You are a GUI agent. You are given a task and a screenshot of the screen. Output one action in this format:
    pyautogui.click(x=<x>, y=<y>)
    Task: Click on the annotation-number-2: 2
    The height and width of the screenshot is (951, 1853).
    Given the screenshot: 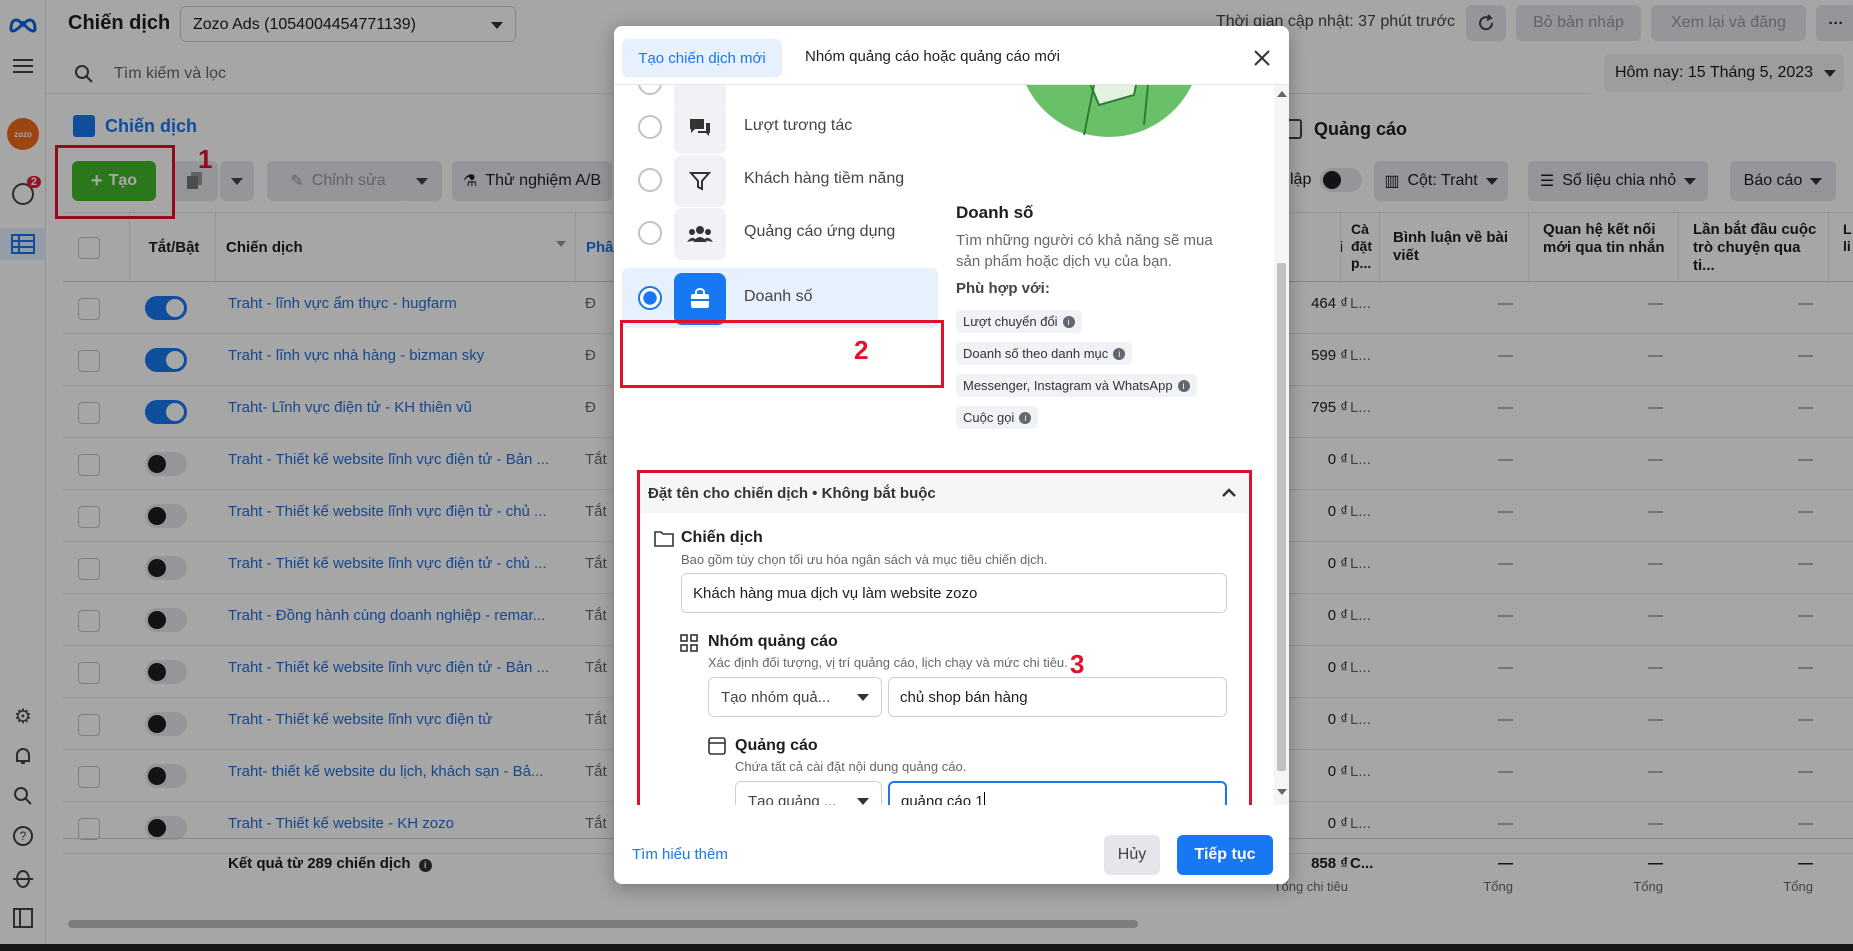 What is the action you would take?
    pyautogui.click(x=861, y=350)
    